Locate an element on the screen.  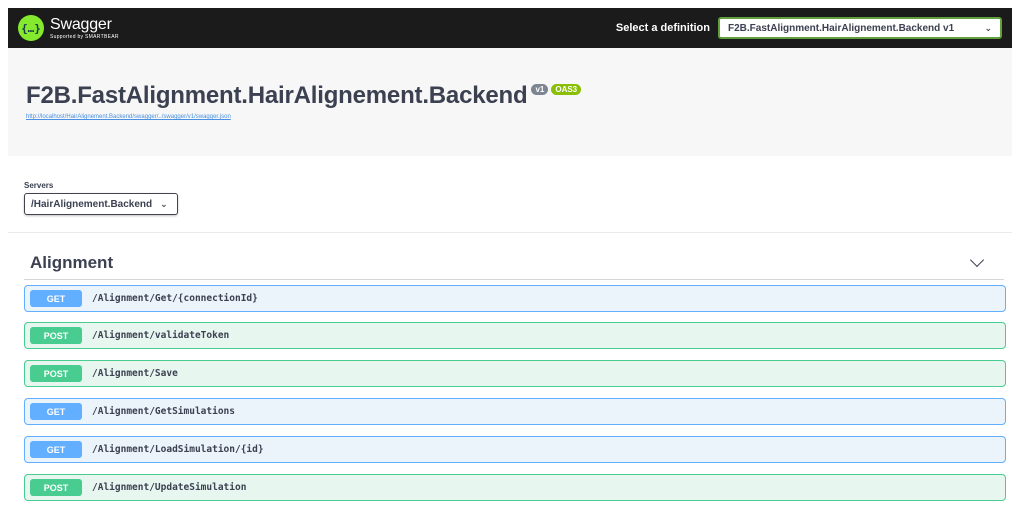
servers-section: Servers /HairAlignement.Backend ⌄ is located at coordinates (101, 198).